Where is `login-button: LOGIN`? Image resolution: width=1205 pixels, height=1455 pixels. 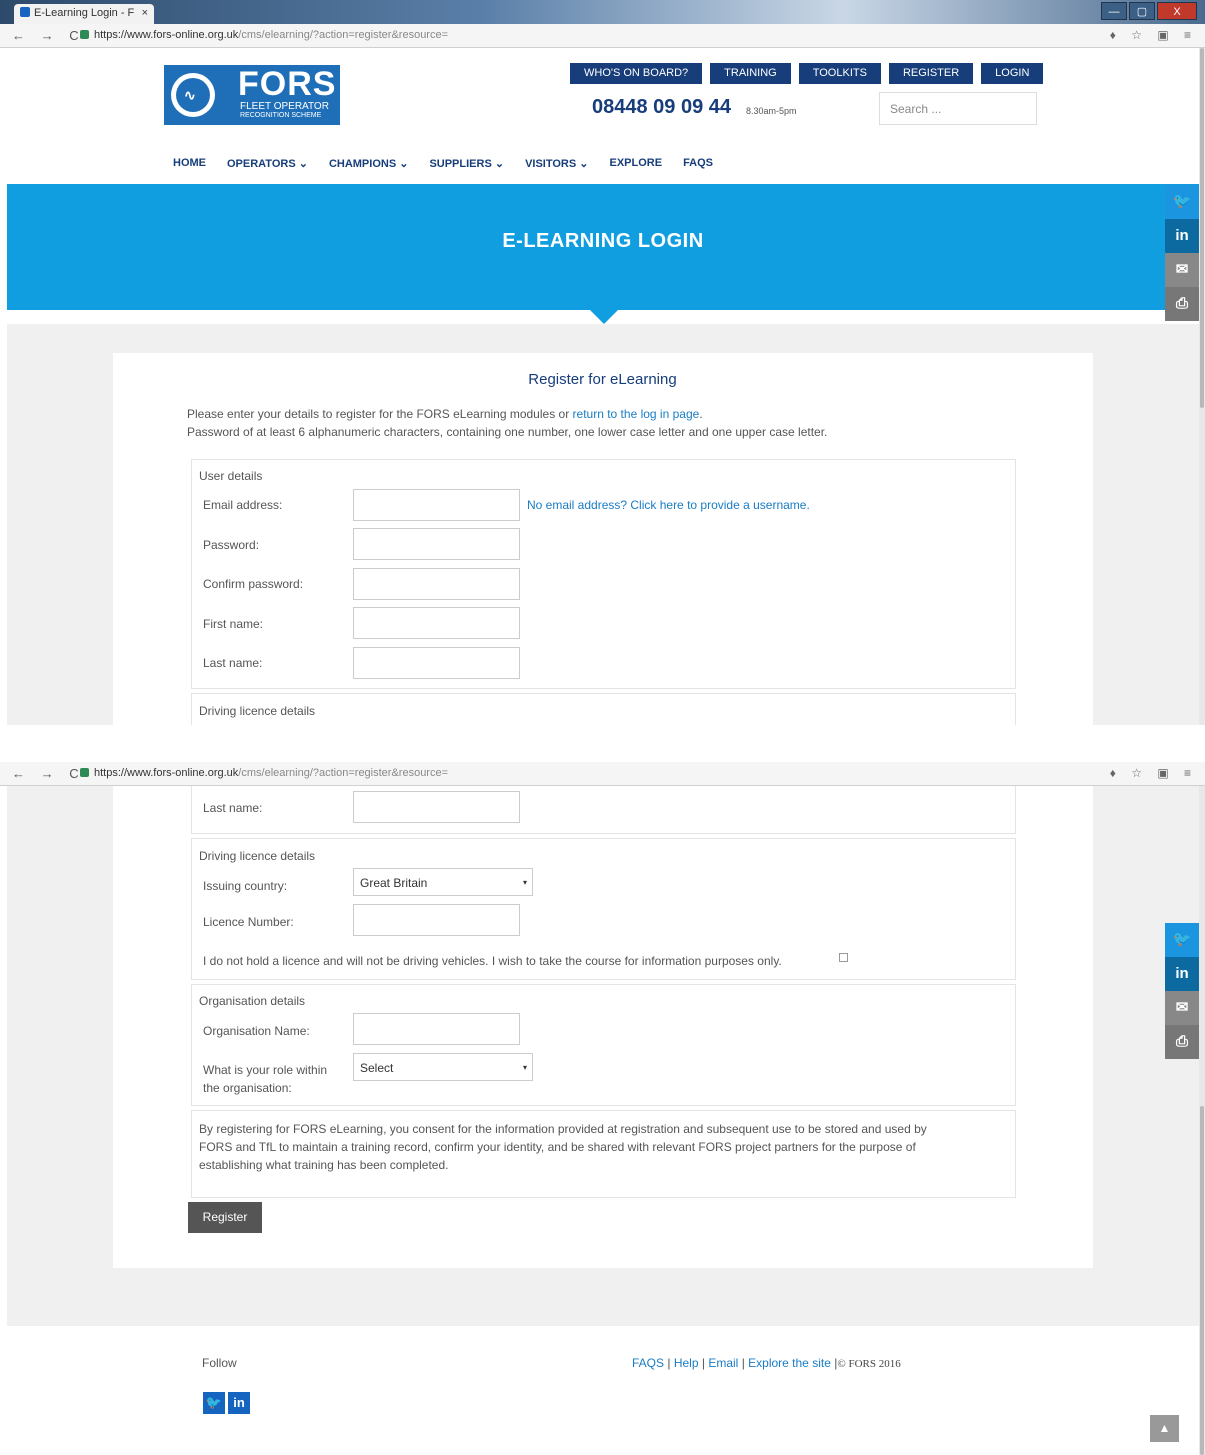 login-button: LOGIN is located at coordinates (1012, 73).